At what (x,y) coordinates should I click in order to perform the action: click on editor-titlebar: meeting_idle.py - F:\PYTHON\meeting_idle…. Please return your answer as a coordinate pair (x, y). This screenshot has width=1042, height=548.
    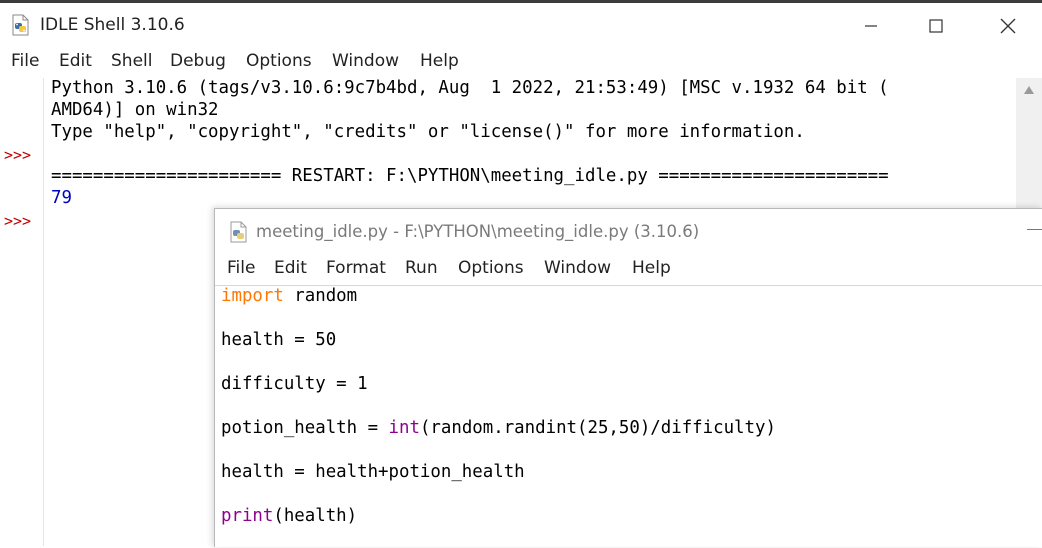
    Looking at the image, I should click on (628, 231).